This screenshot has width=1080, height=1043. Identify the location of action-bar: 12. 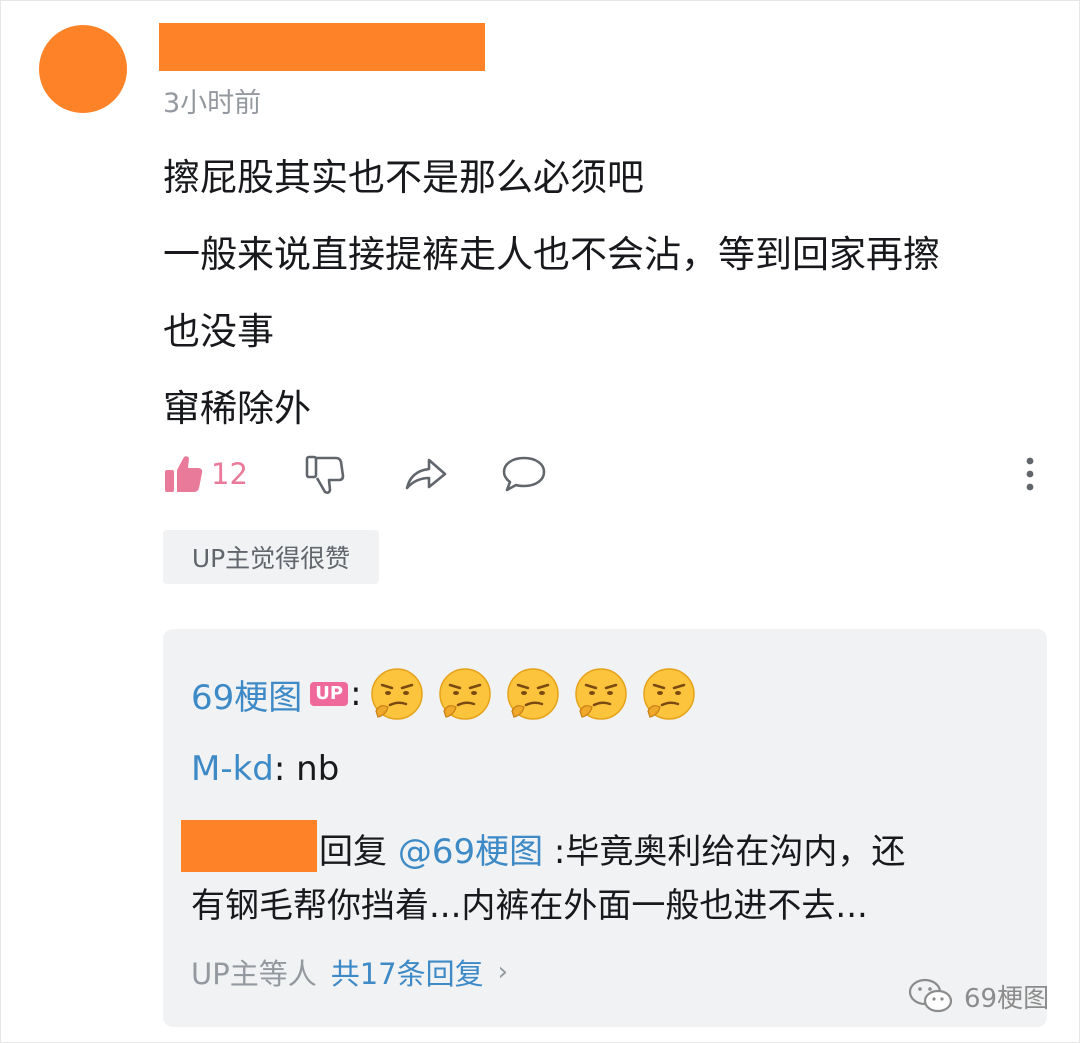
(608, 474).